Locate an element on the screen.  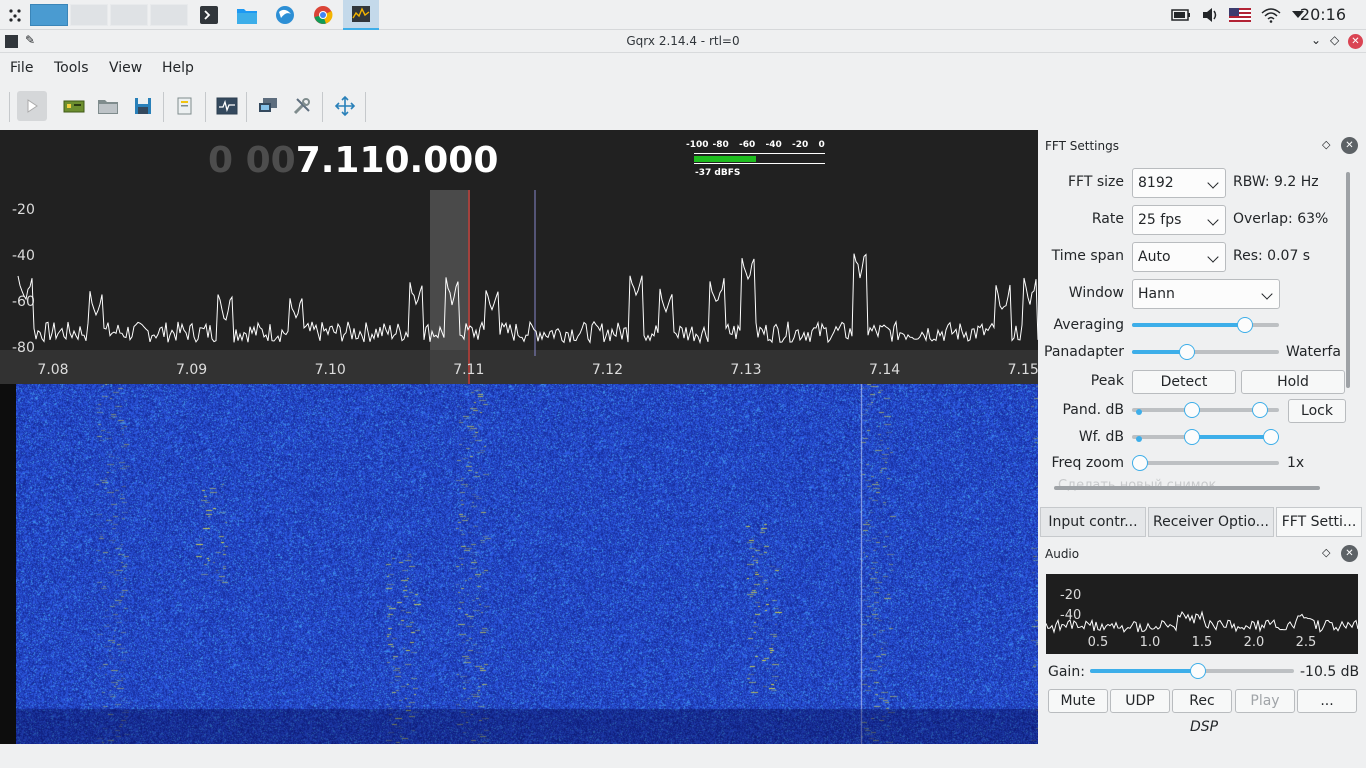
averaging-slider is located at coordinates (1205, 325).